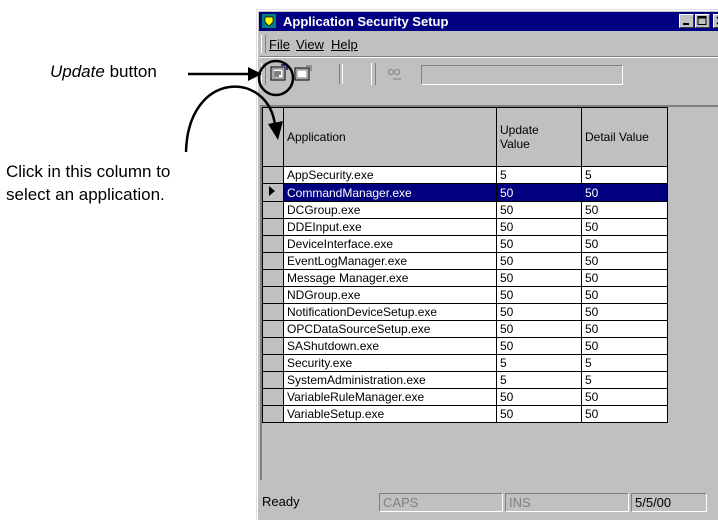 The height and width of the screenshot is (520, 718). I want to click on minimize-icon, so click(686, 24).